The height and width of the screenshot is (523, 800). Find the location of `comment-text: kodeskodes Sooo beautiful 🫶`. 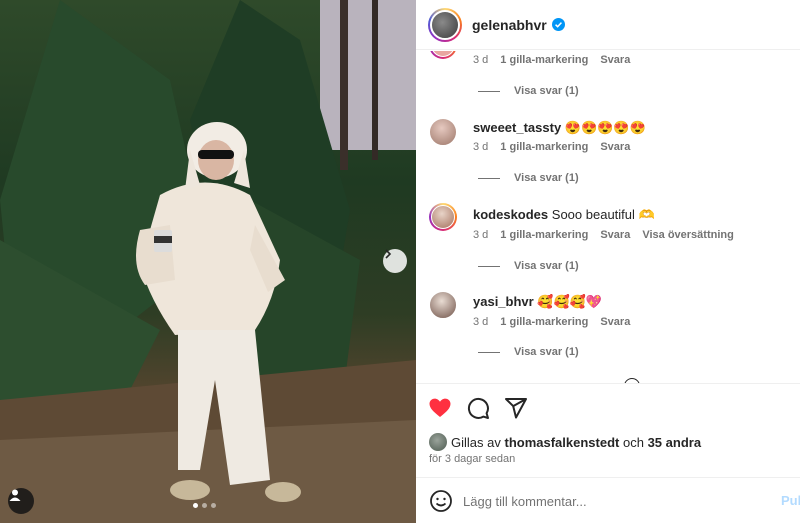

comment-text: kodeskodes Sooo beautiful 🫶 is located at coordinates (564, 214).